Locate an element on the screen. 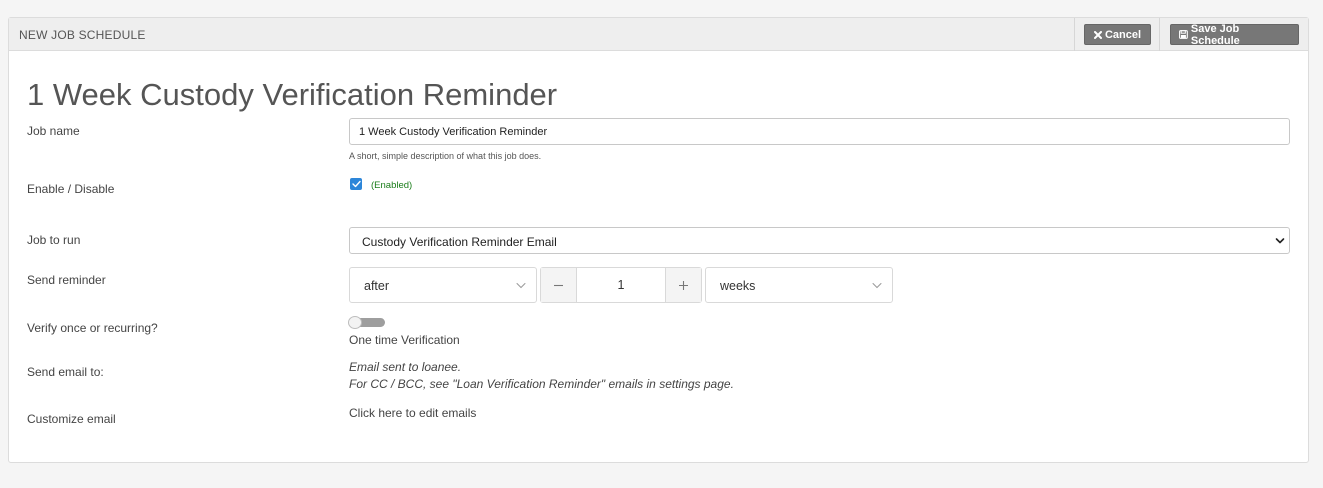 The image size is (1323, 488). send-reminder-label: Send reminder is located at coordinates (66, 280).